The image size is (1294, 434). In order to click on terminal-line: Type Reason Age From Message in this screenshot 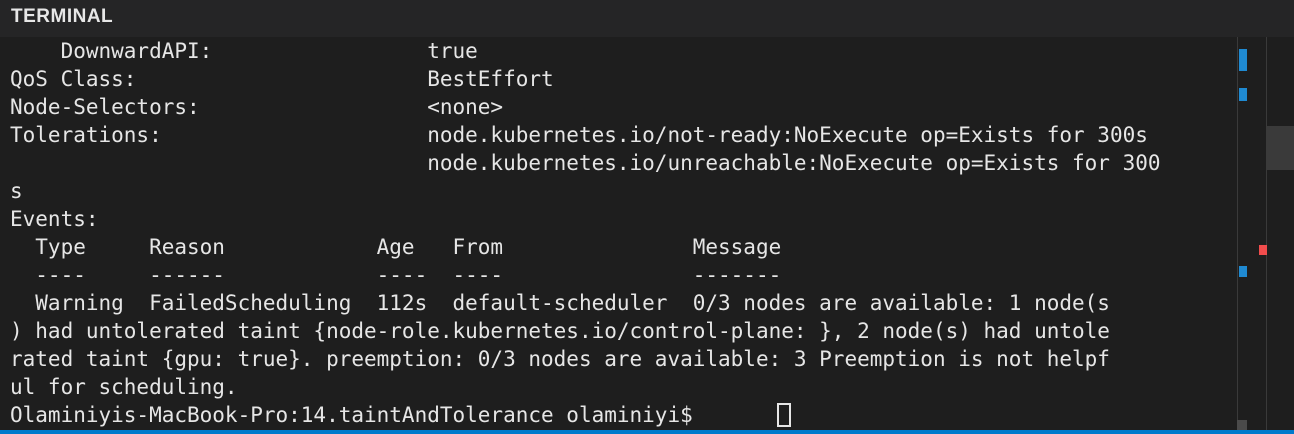, I will do `click(396, 247)`.